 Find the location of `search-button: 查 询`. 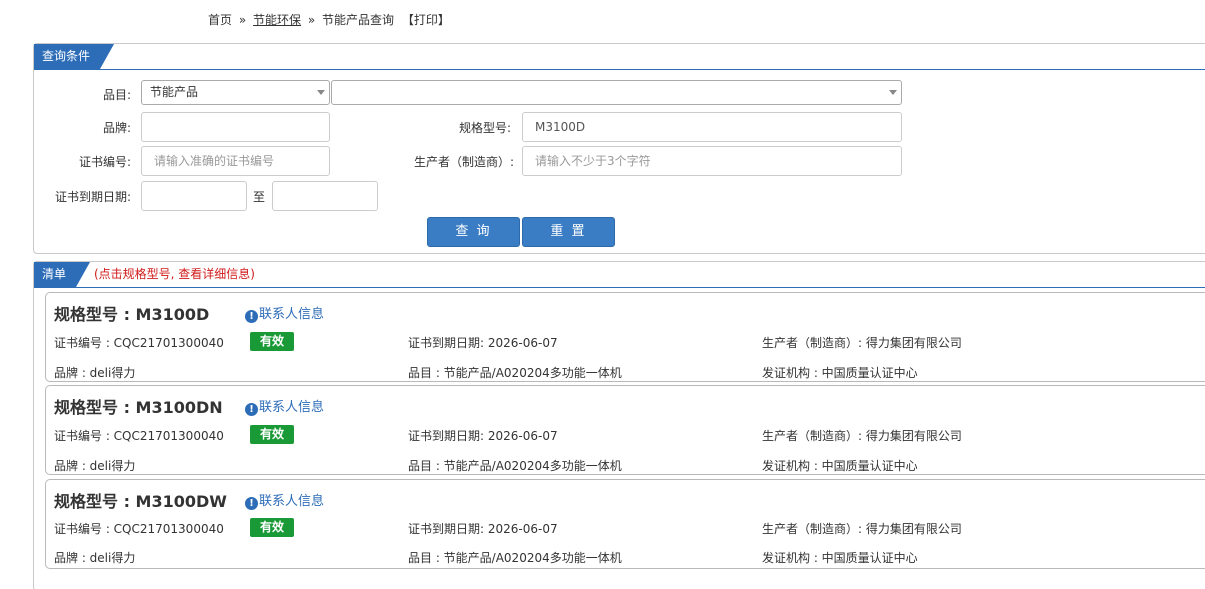

search-button: 查 询 is located at coordinates (473, 232).